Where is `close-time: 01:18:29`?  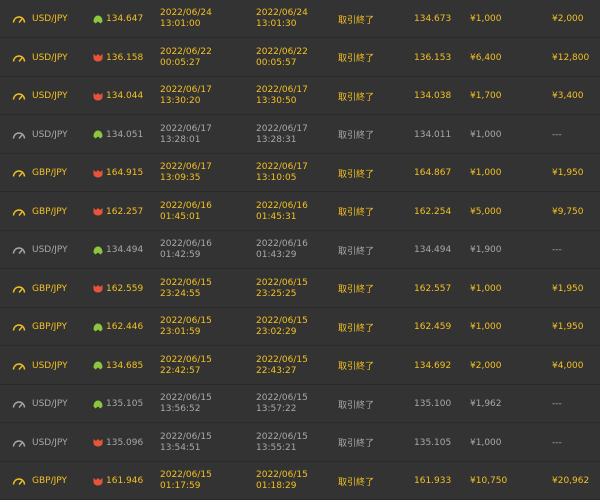 close-time: 01:18:29 is located at coordinates (276, 486).